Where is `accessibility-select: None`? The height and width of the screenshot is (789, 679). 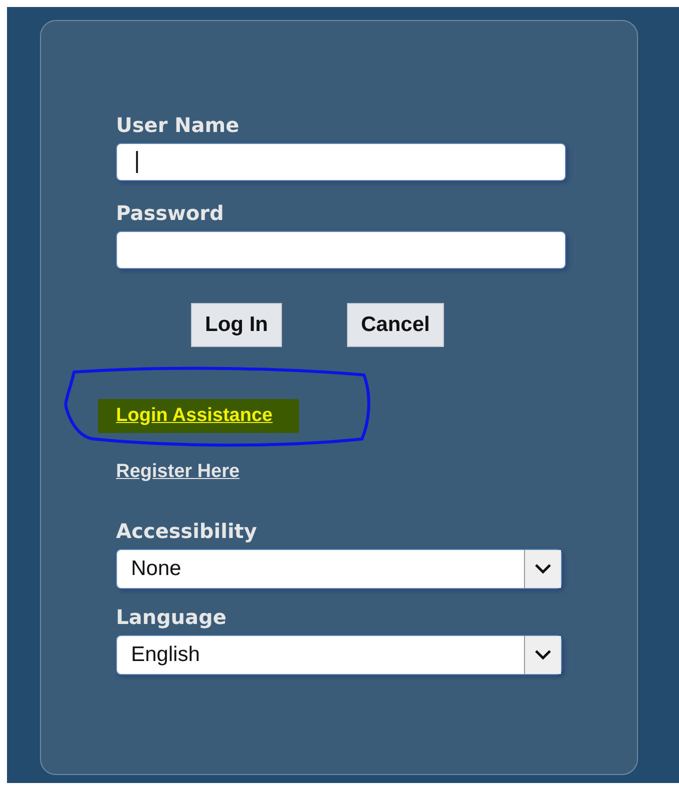 accessibility-select: None is located at coordinates (339, 569).